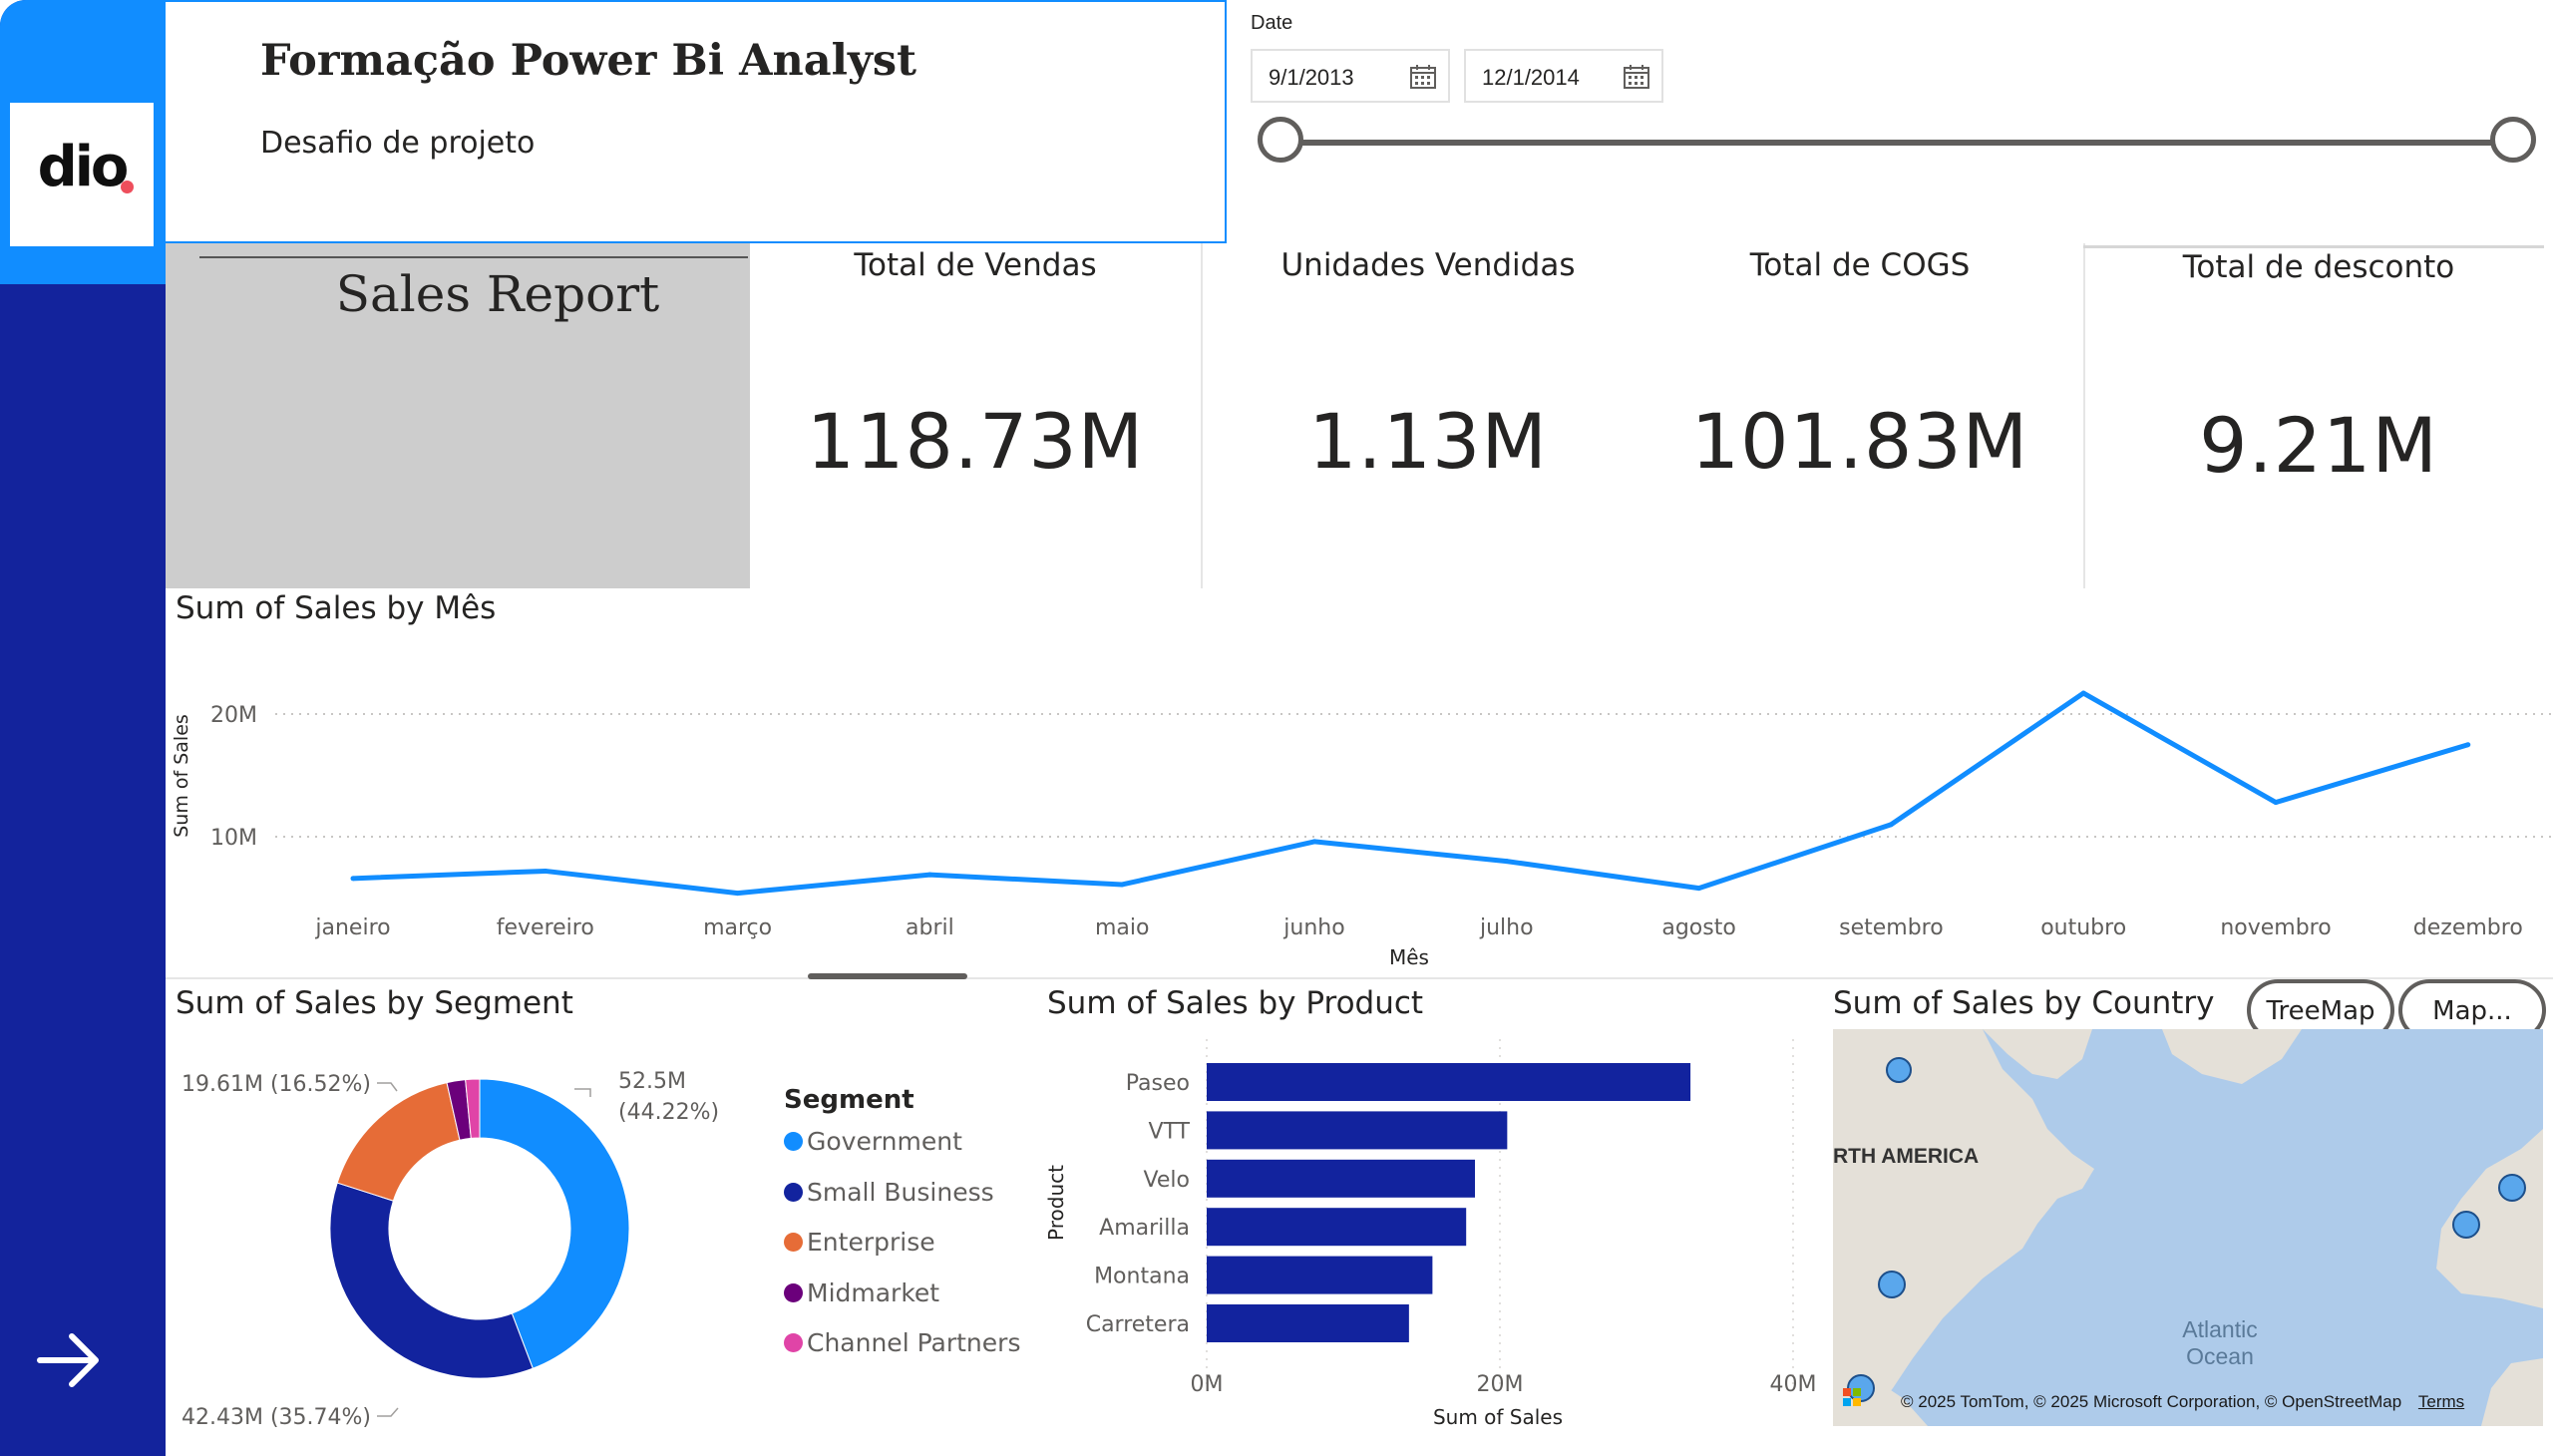 This screenshot has height=1456, width=2553. I want to click on kpi-label-total-cogs: Total de COGS, so click(1860, 265).